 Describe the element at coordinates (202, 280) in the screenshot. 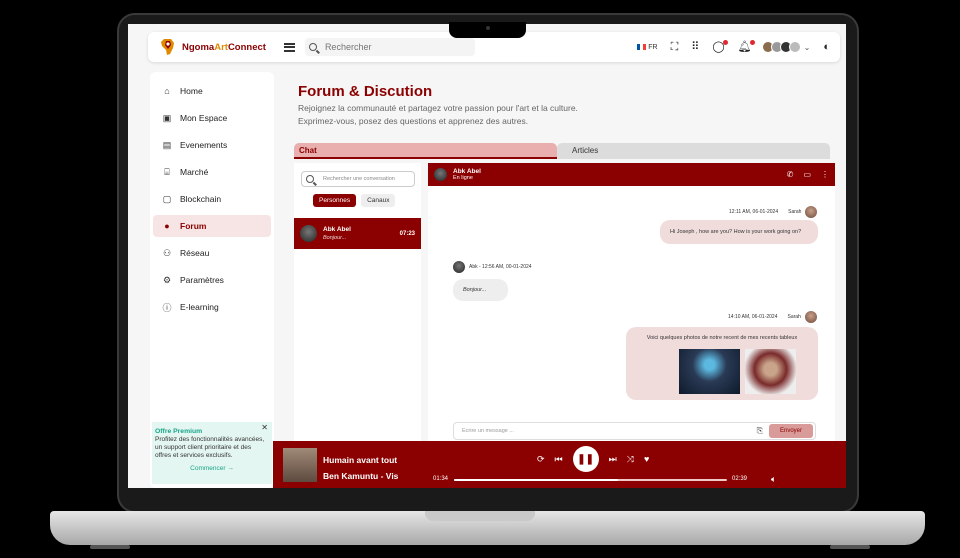

I see `sidebar-item-label: Paramètres` at that location.